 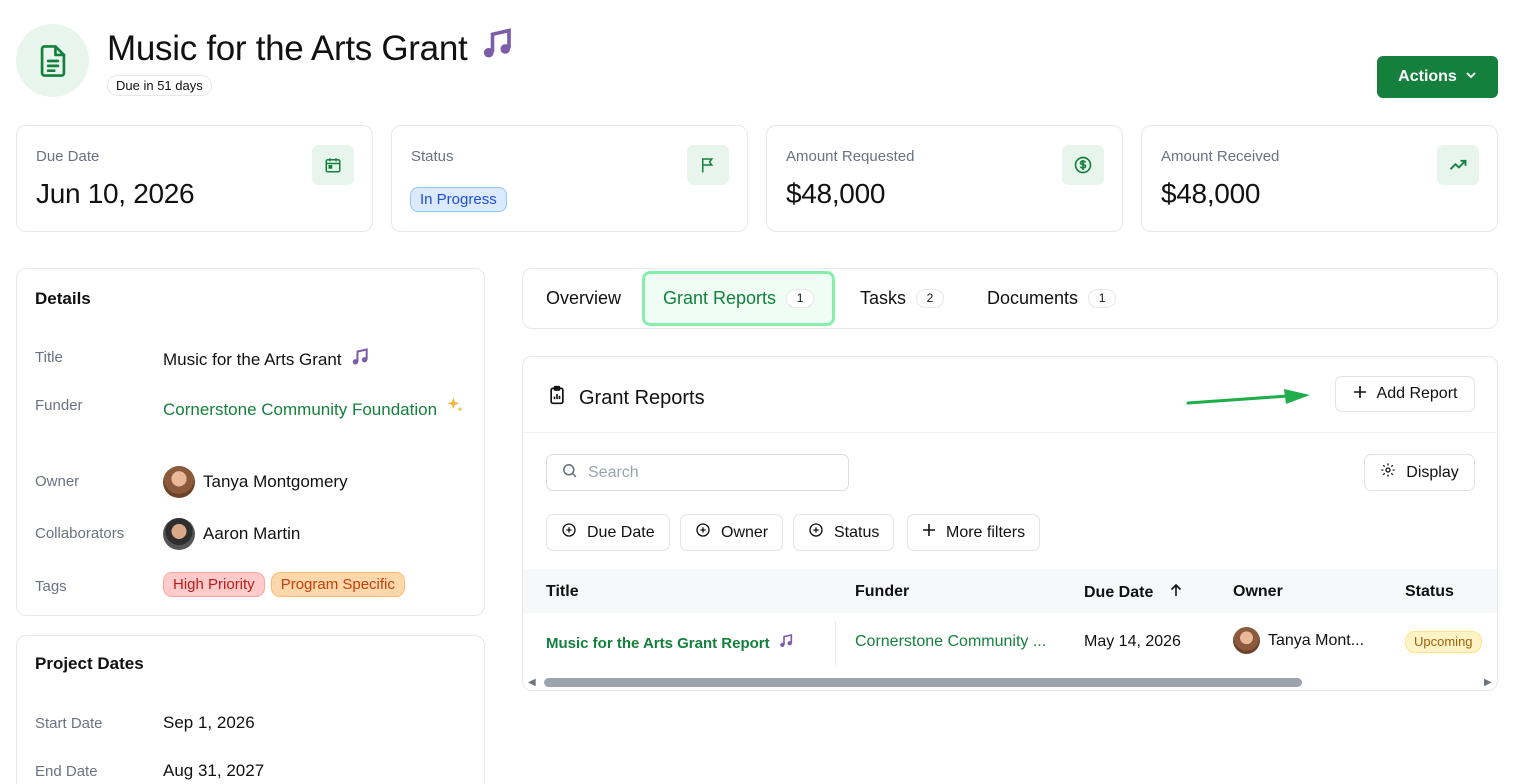 I want to click on actions-button-label: Actions, so click(x=1427, y=76).